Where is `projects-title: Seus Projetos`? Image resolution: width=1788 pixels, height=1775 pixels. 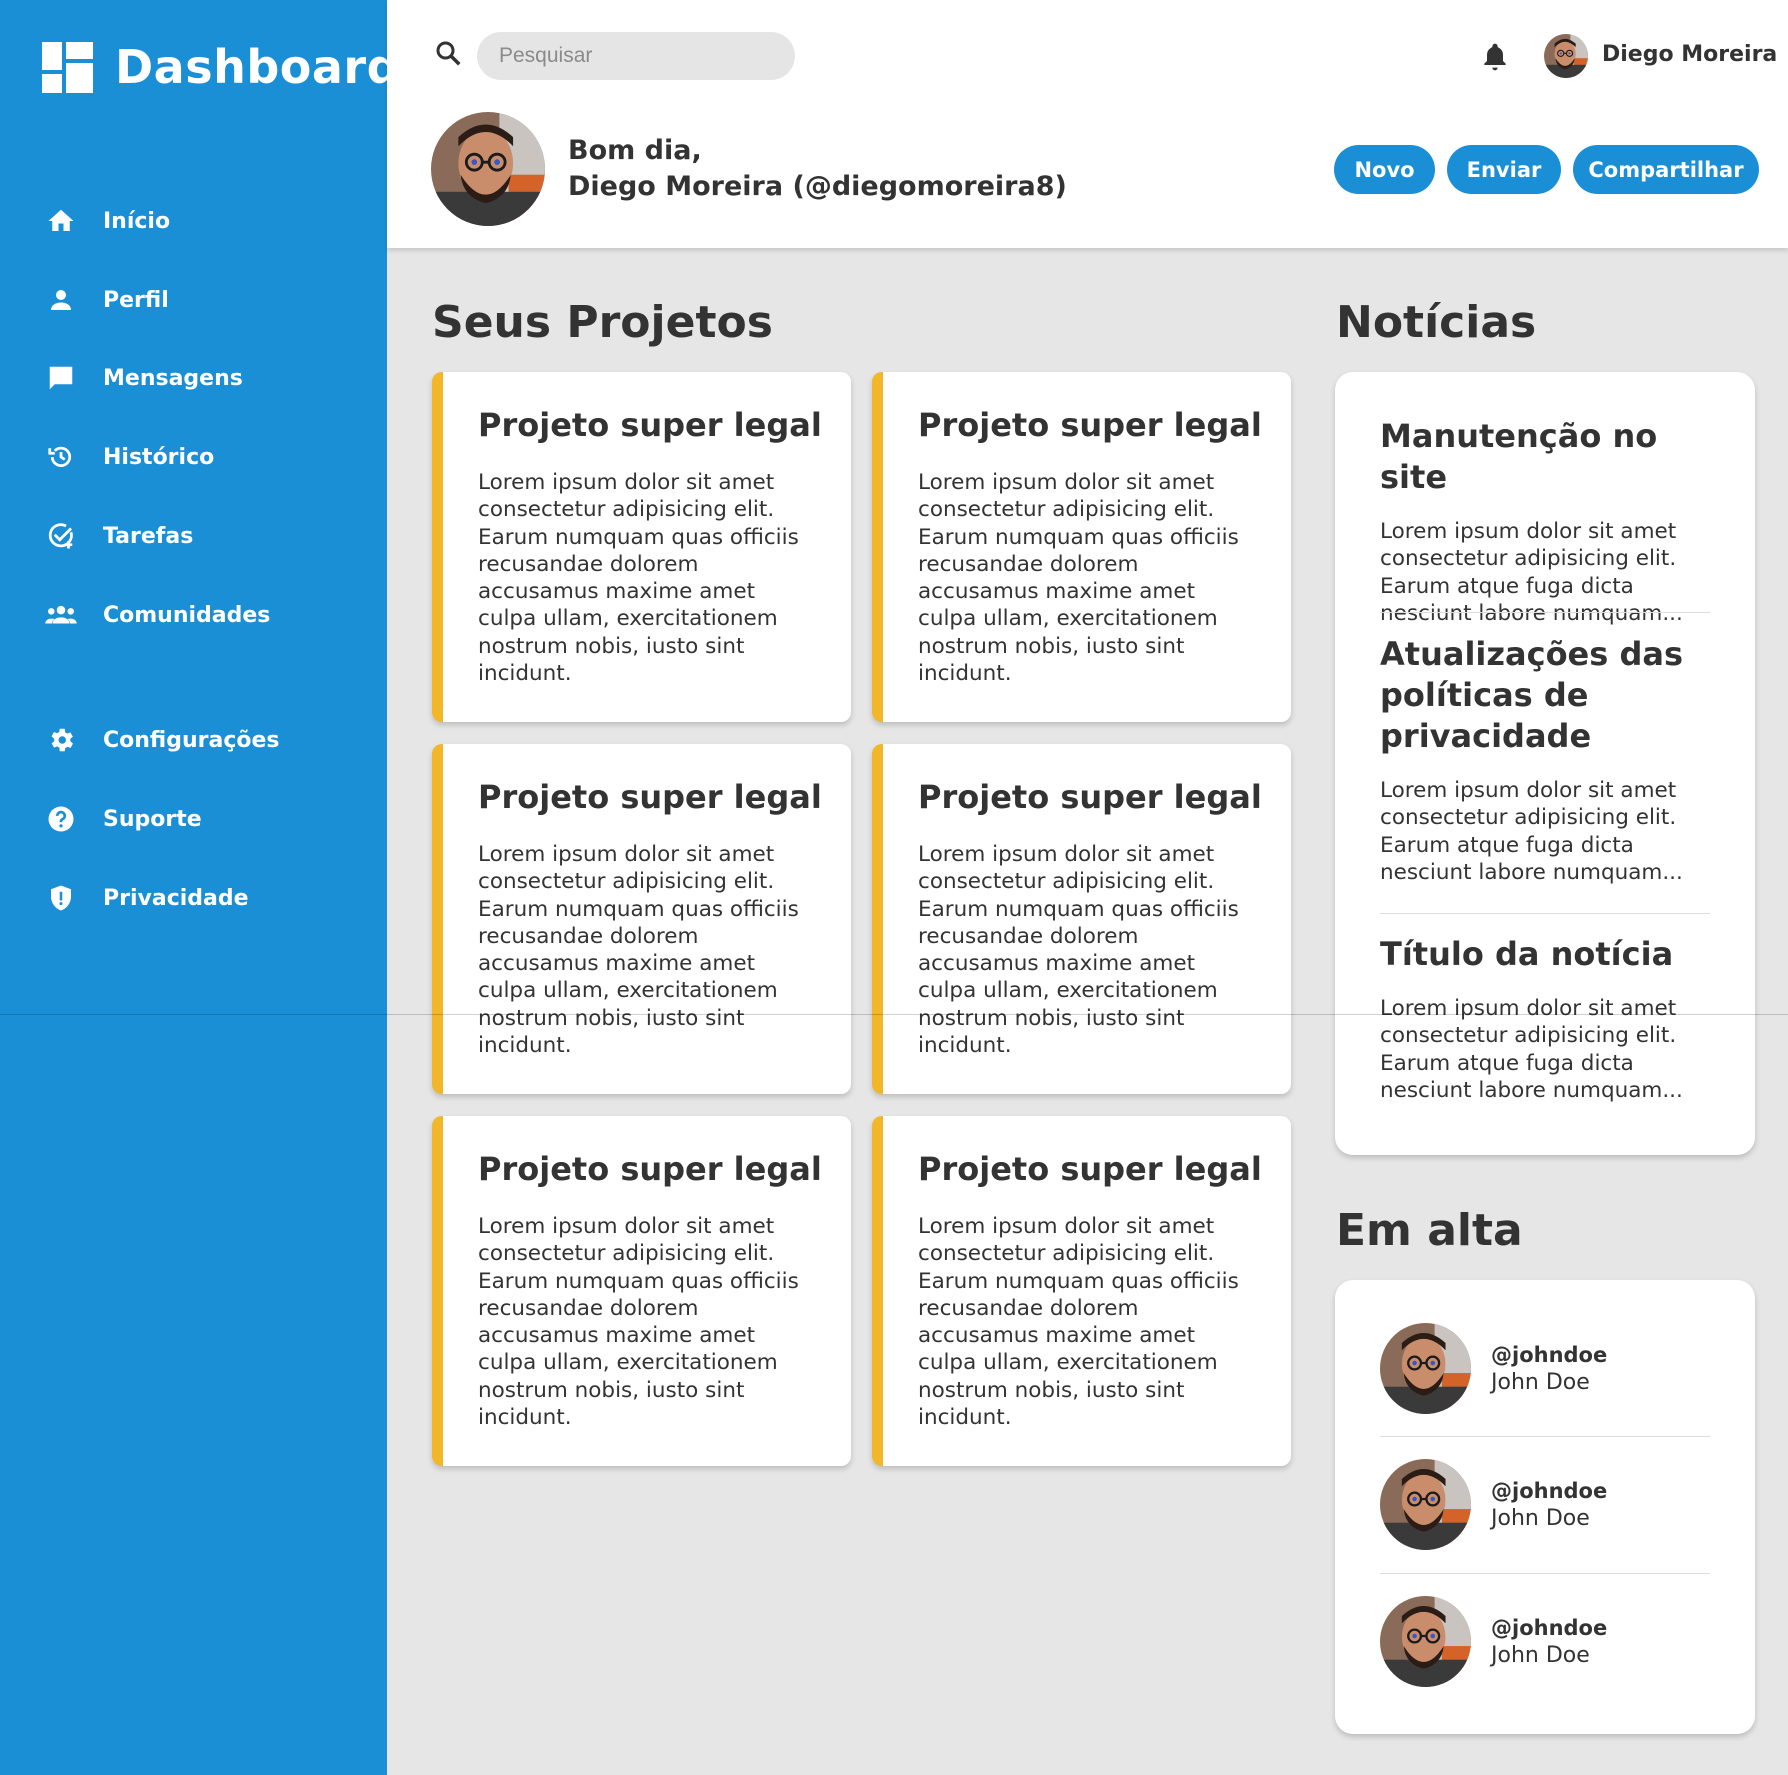 projects-title: Seus Projetos is located at coordinates (602, 322).